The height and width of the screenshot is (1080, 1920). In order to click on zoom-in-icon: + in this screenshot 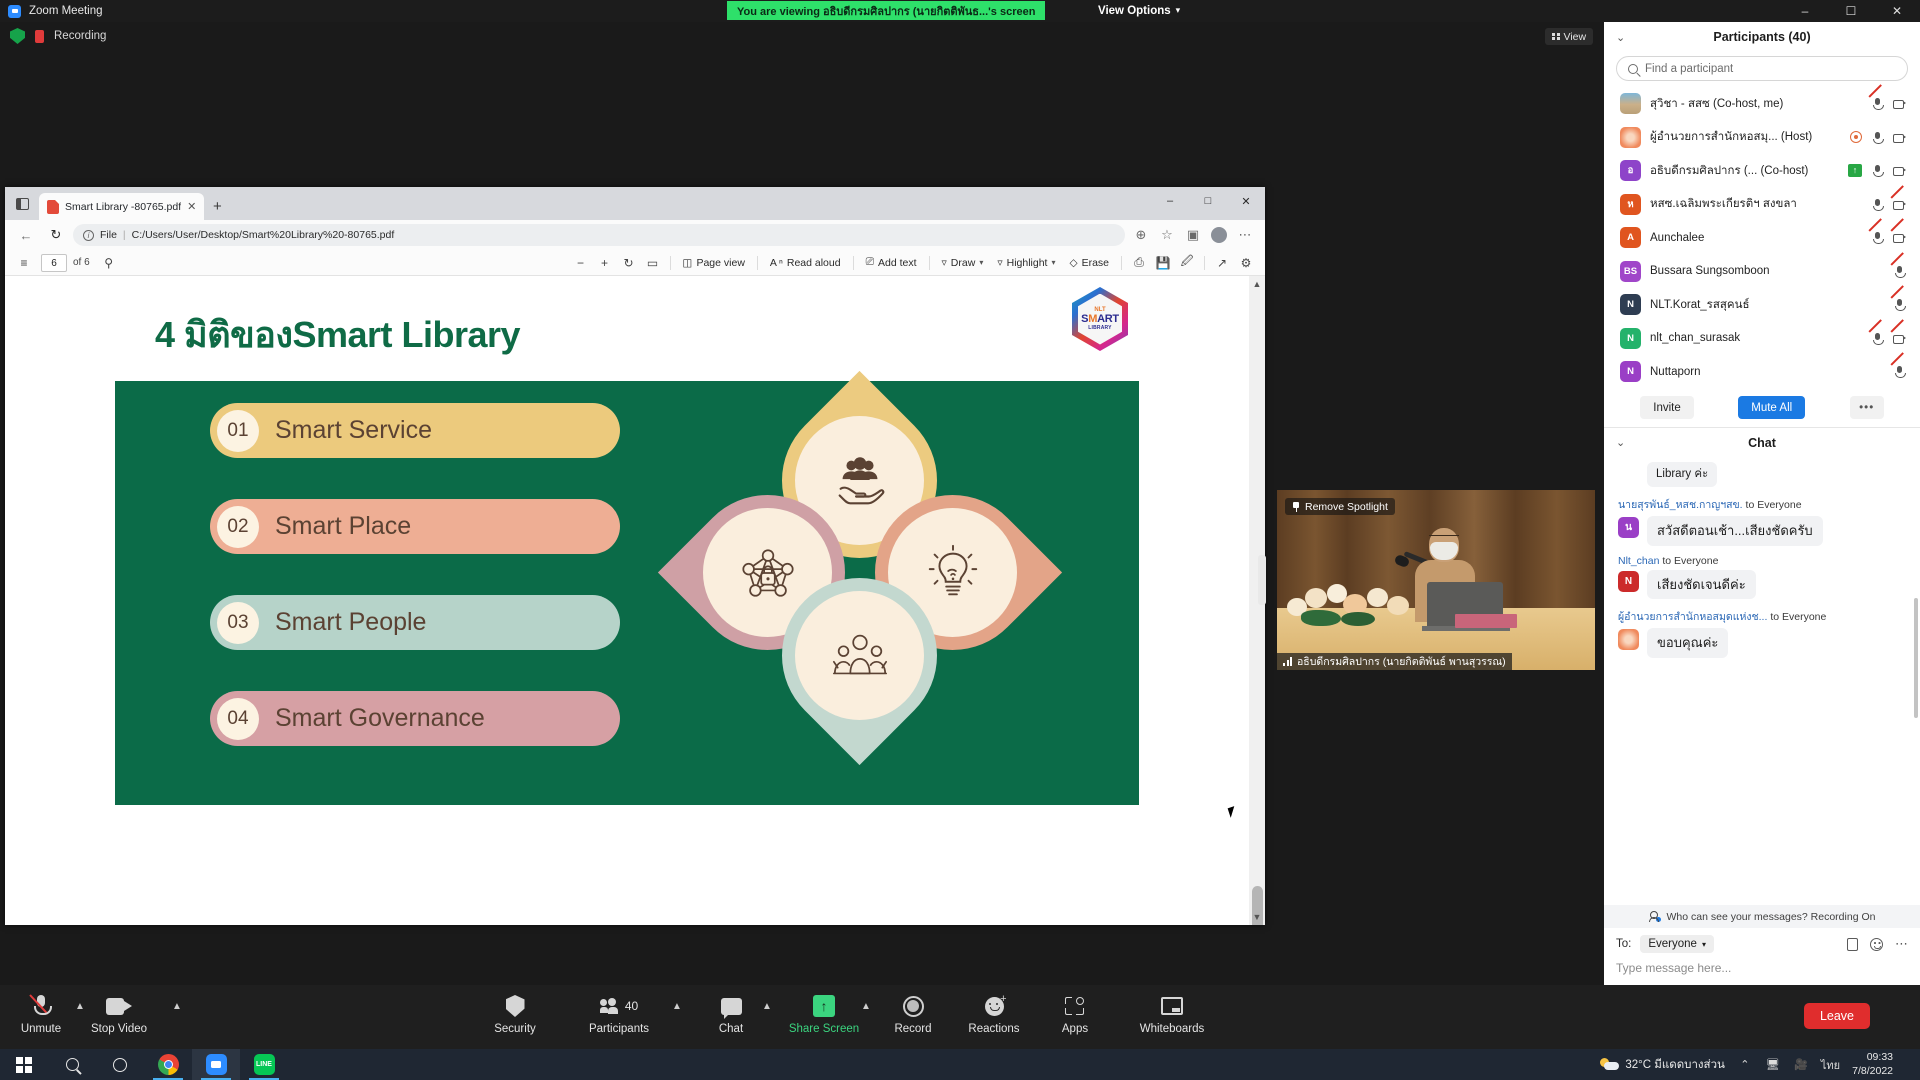, I will do `click(605, 263)`.